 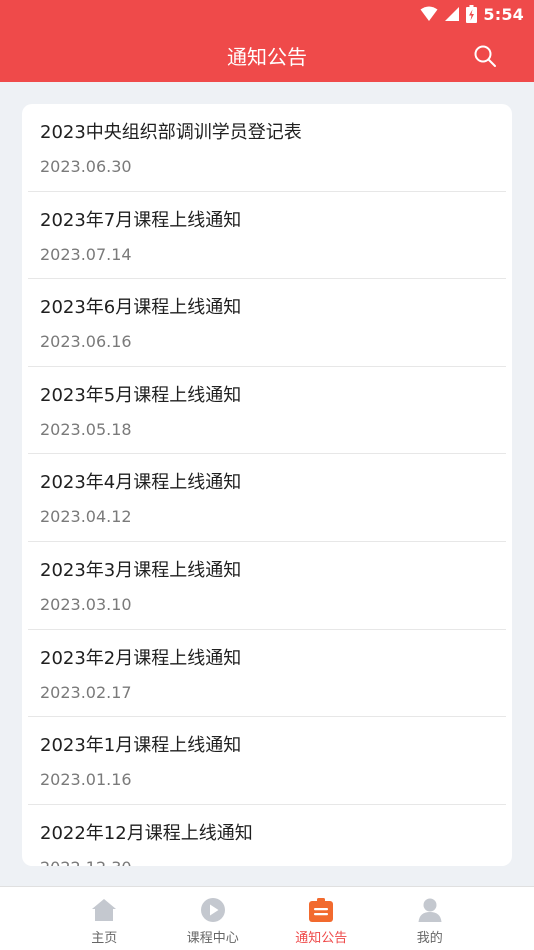 I want to click on battery-icon, so click(x=472, y=14).